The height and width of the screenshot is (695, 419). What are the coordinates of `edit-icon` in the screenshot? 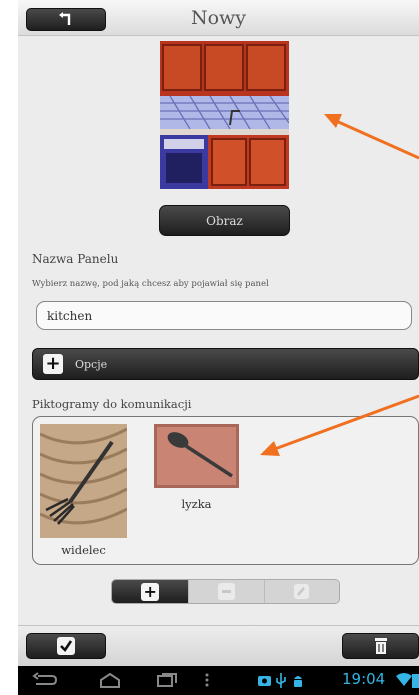 It's located at (302, 591).